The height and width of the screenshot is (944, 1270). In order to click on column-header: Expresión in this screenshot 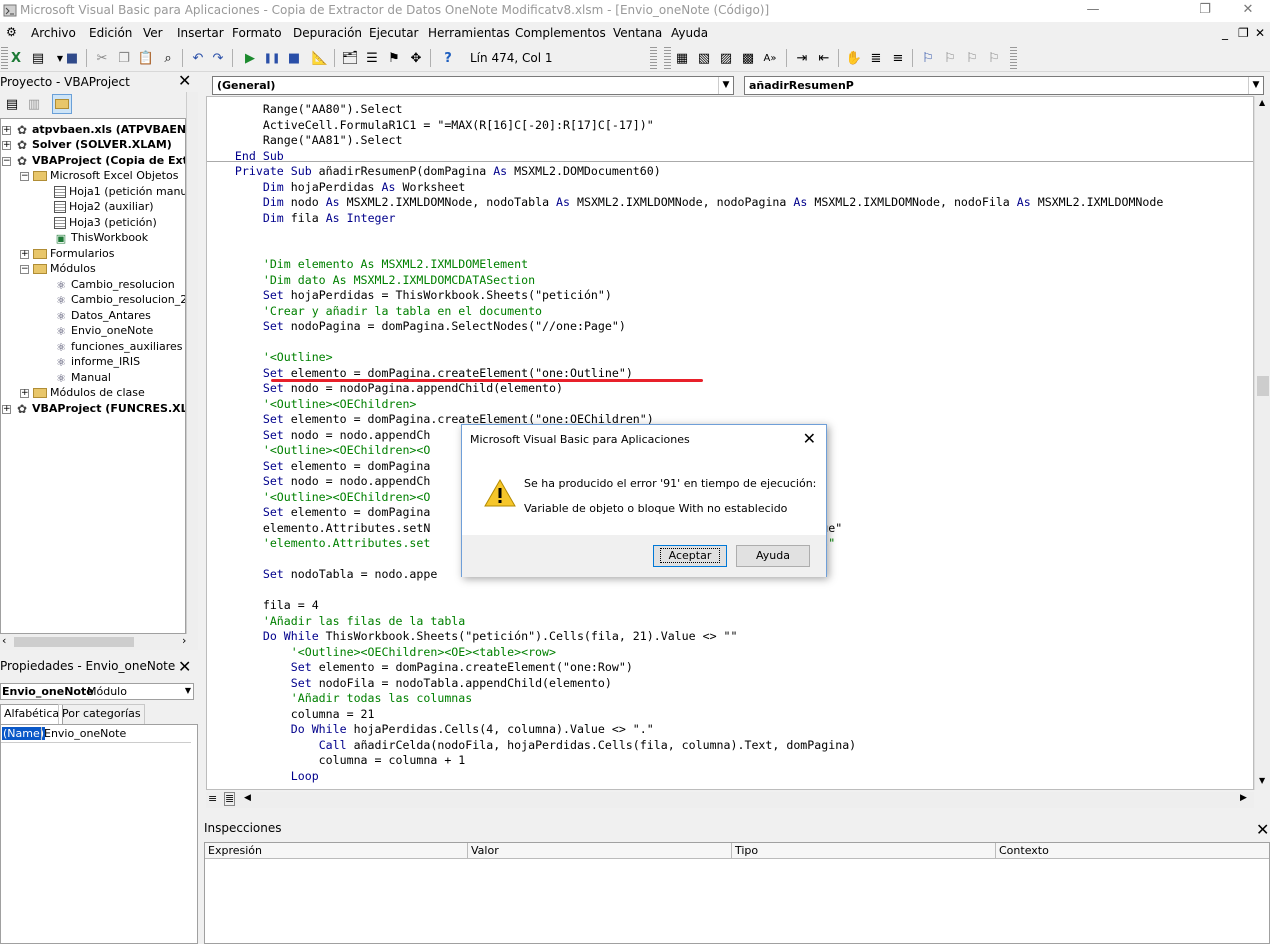, I will do `click(336, 851)`.